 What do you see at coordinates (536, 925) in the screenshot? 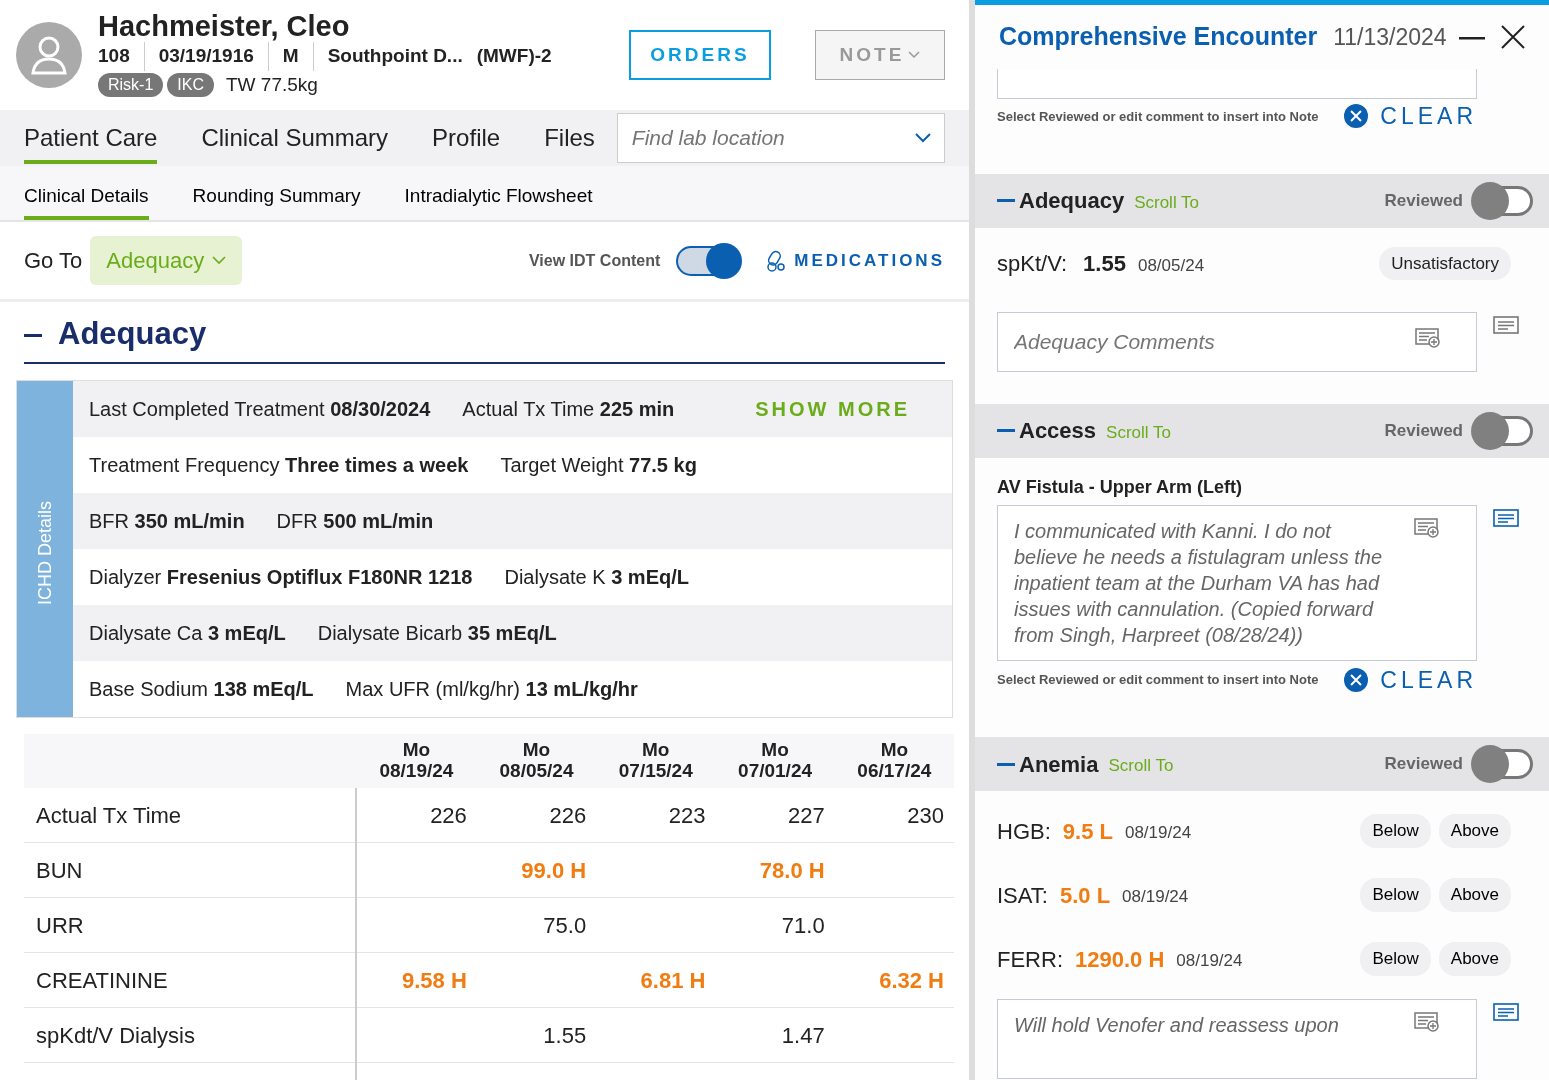
I see `table-cell: 75.0` at bounding box center [536, 925].